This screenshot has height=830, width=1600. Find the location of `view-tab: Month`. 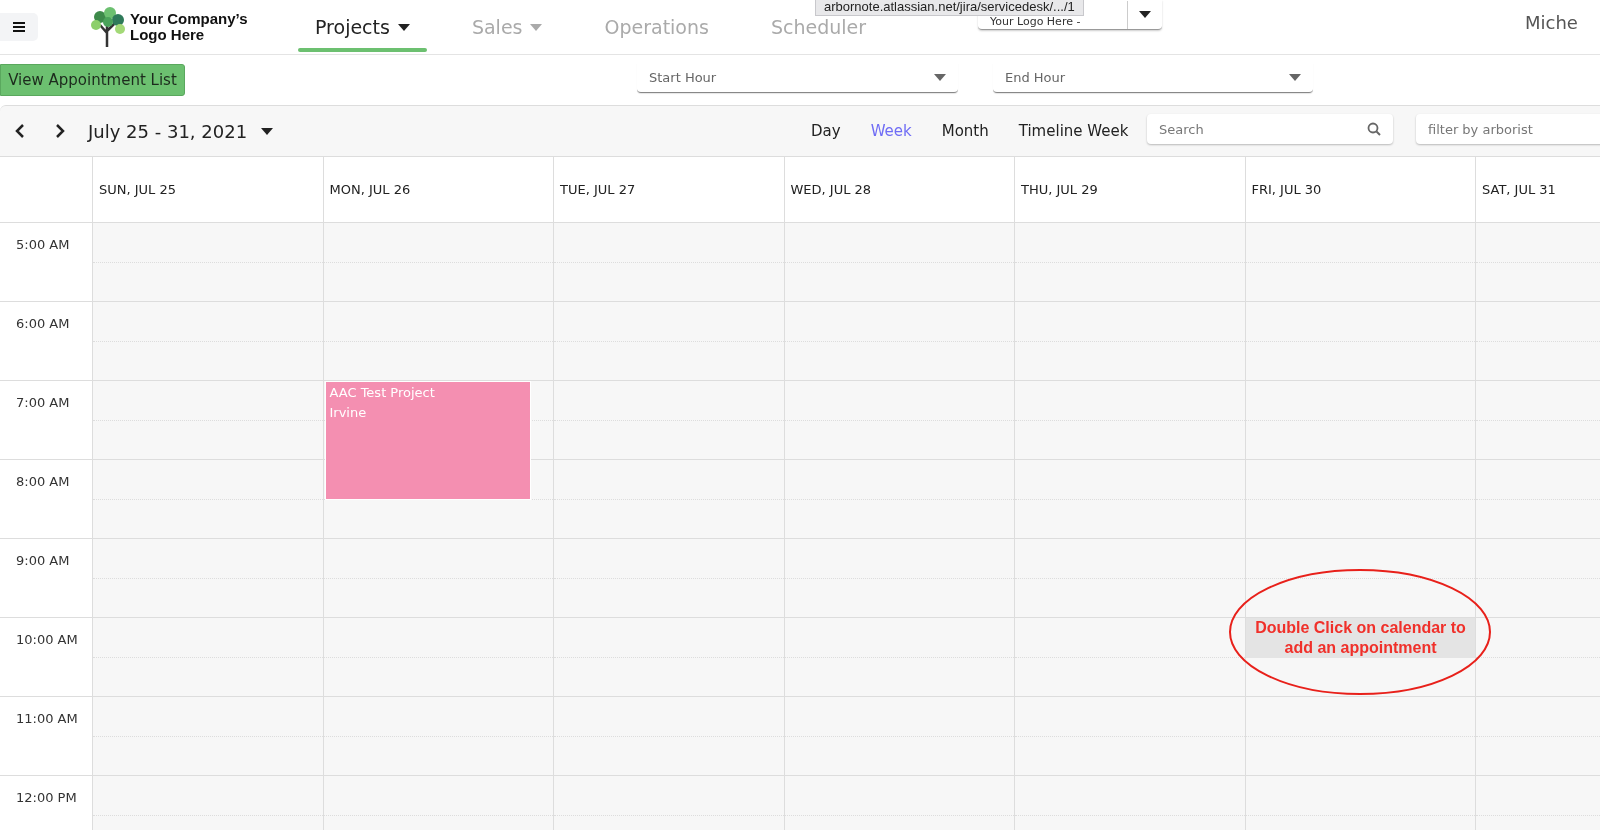

view-tab: Month is located at coordinates (965, 131).